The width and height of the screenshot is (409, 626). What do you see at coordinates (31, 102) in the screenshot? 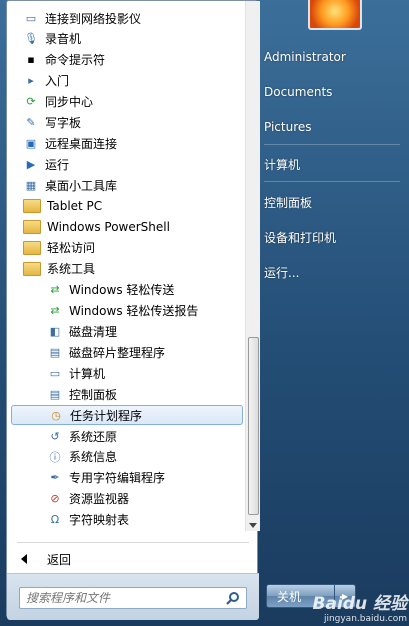
I see `sync-icon: ⟳` at bounding box center [31, 102].